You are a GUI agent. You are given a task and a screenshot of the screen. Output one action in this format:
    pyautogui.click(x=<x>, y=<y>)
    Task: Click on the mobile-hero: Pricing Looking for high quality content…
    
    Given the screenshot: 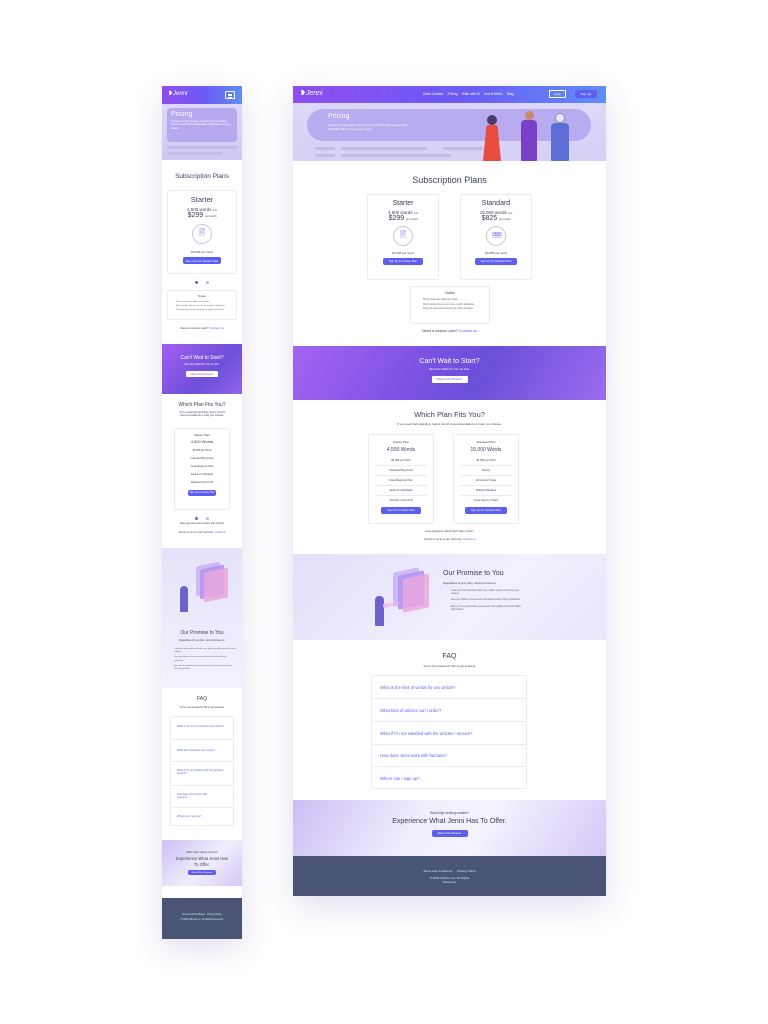 What is the action you would take?
    pyautogui.click(x=202, y=132)
    